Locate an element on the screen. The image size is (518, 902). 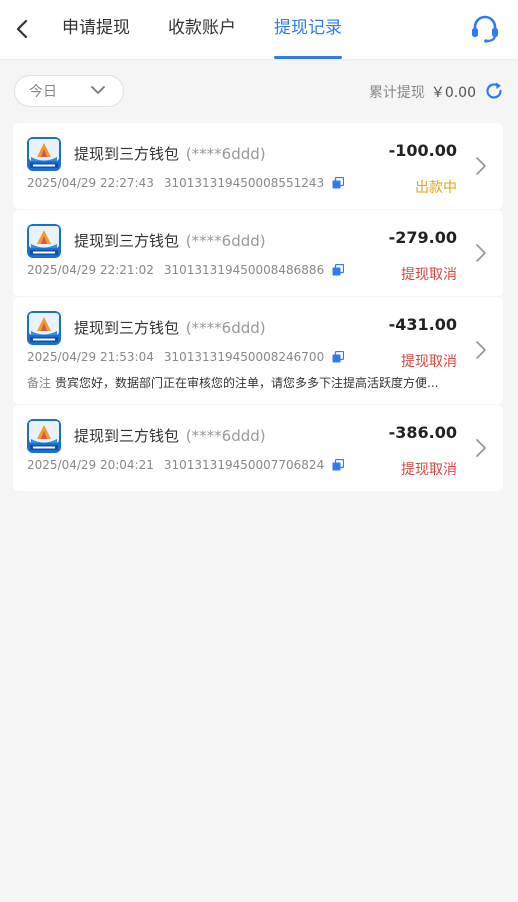
record-amount: -386.00 is located at coordinates (422, 432).